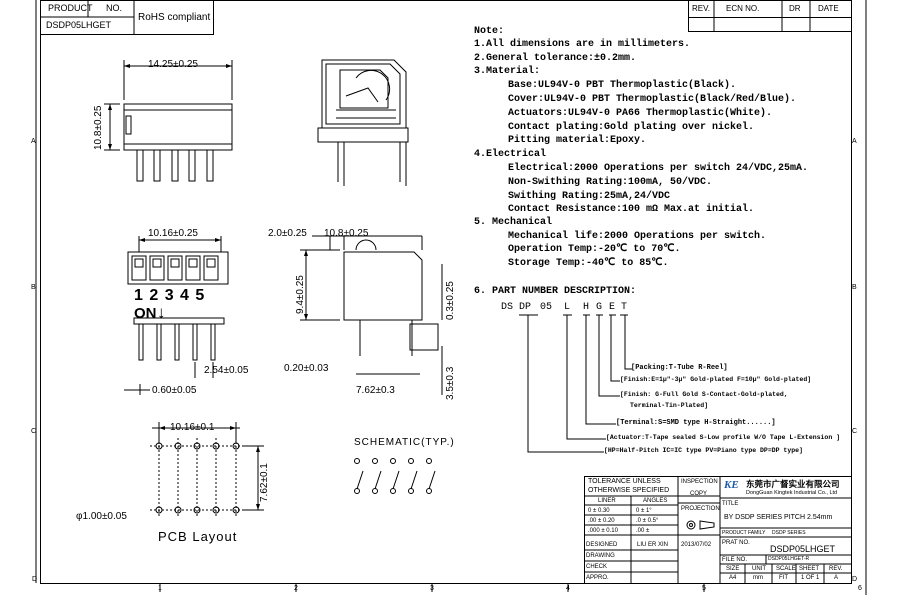 This screenshot has width=898, height=595. I want to click on zone-row-d-left: D, so click(35, 579).